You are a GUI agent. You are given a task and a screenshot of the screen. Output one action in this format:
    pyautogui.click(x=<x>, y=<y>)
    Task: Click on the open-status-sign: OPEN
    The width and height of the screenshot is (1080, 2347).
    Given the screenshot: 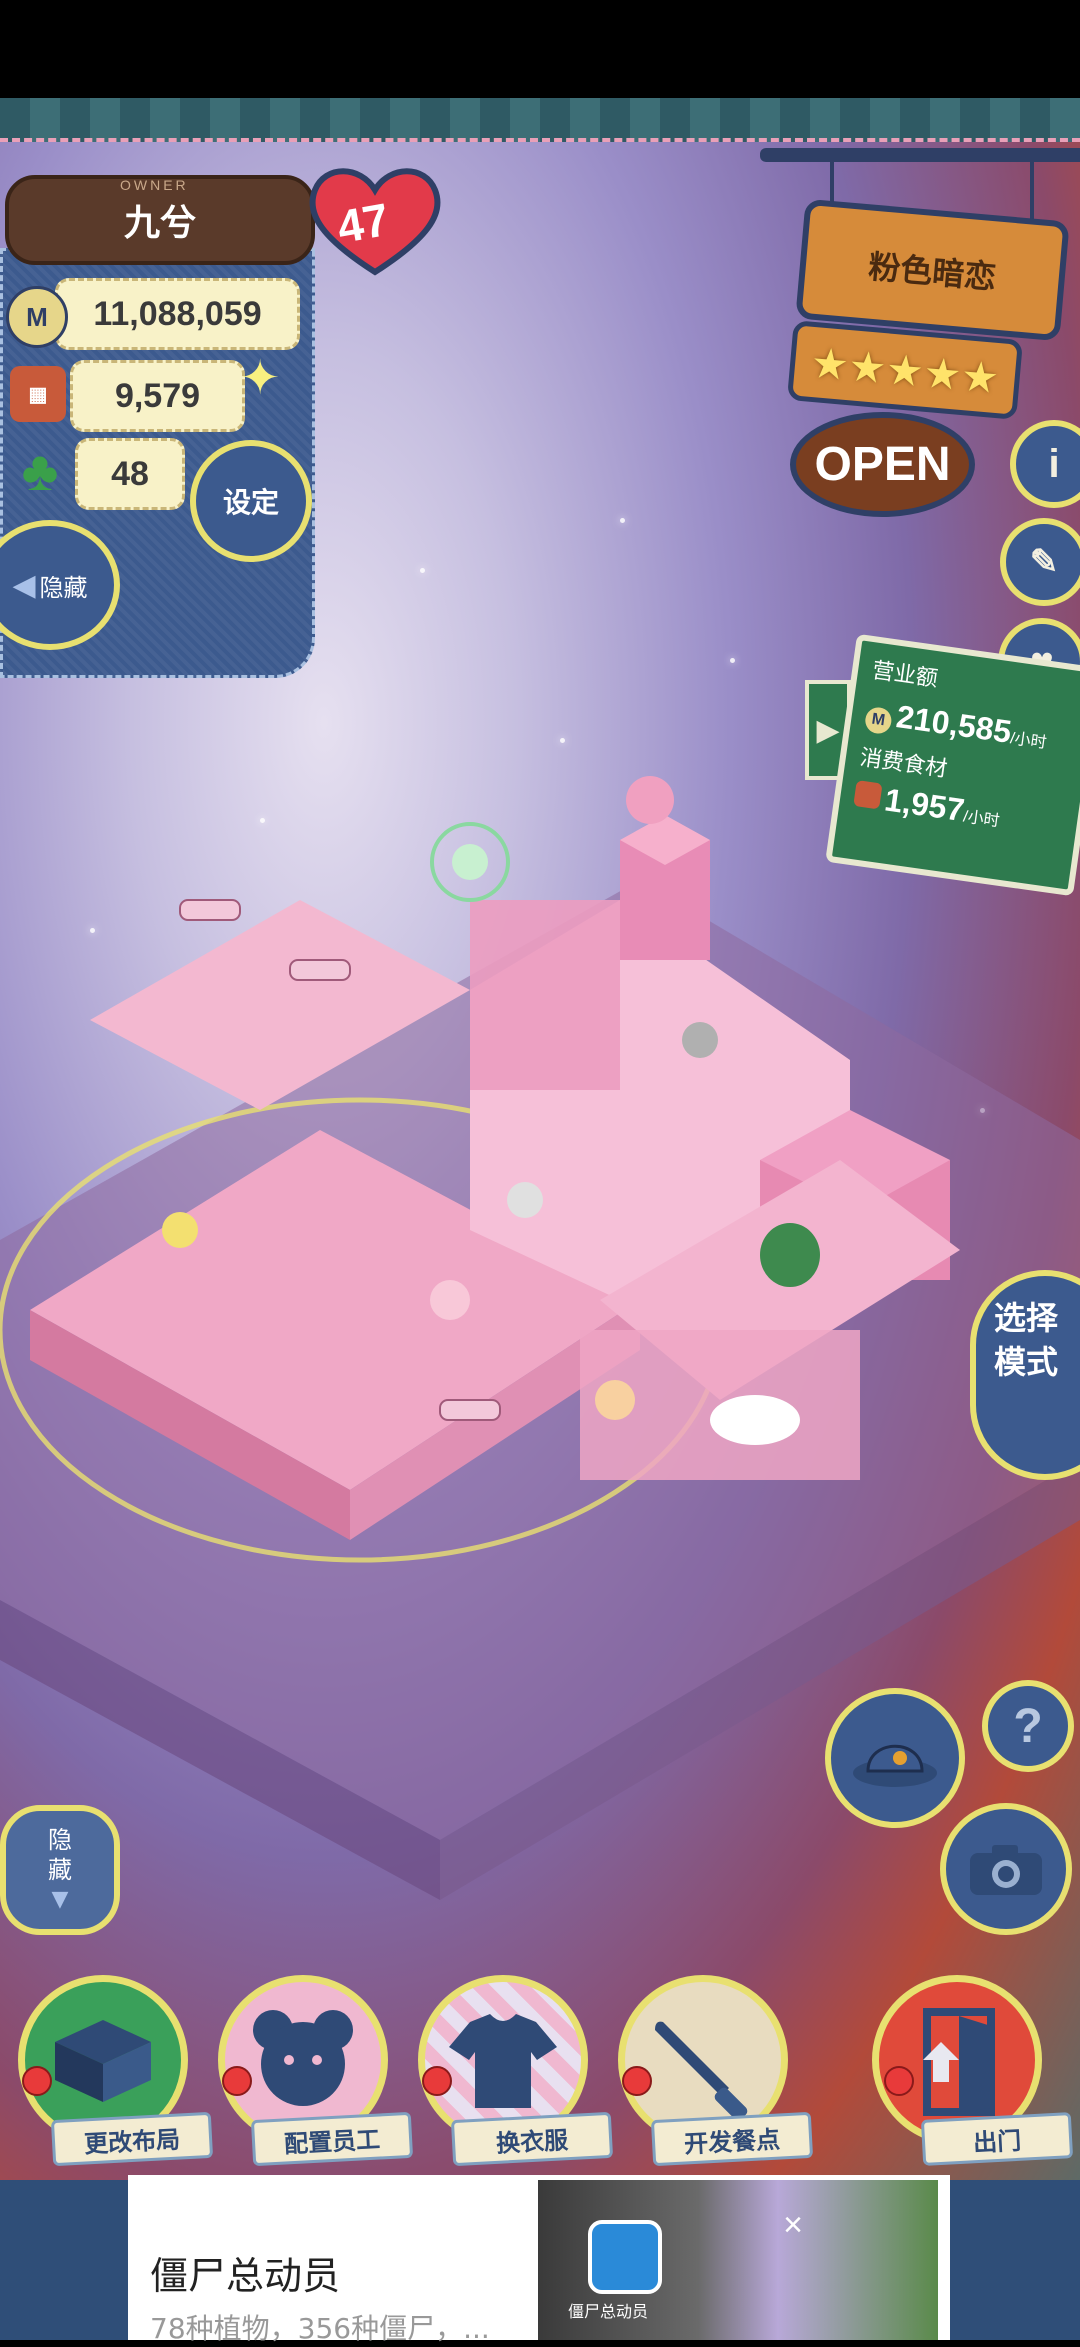 What is the action you would take?
    pyautogui.click(x=882, y=464)
    